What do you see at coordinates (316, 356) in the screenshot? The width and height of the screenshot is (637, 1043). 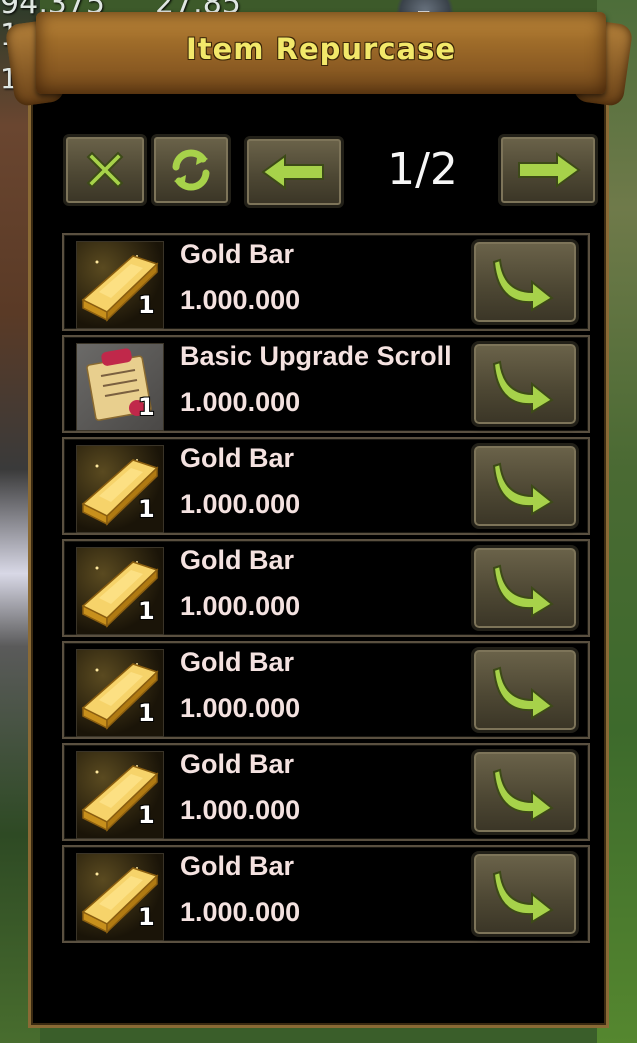 I see `item-name: Basic Upgrade Scroll` at bounding box center [316, 356].